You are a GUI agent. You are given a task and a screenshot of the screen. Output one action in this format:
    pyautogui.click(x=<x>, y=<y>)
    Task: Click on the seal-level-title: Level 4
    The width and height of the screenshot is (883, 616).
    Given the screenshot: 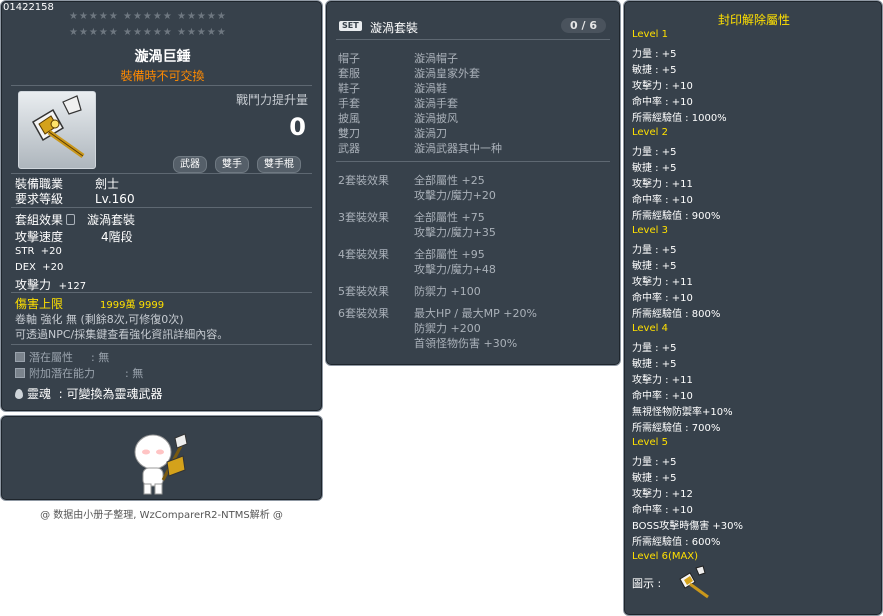 What is the action you would take?
    pyautogui.click(x=650, y=328)
    